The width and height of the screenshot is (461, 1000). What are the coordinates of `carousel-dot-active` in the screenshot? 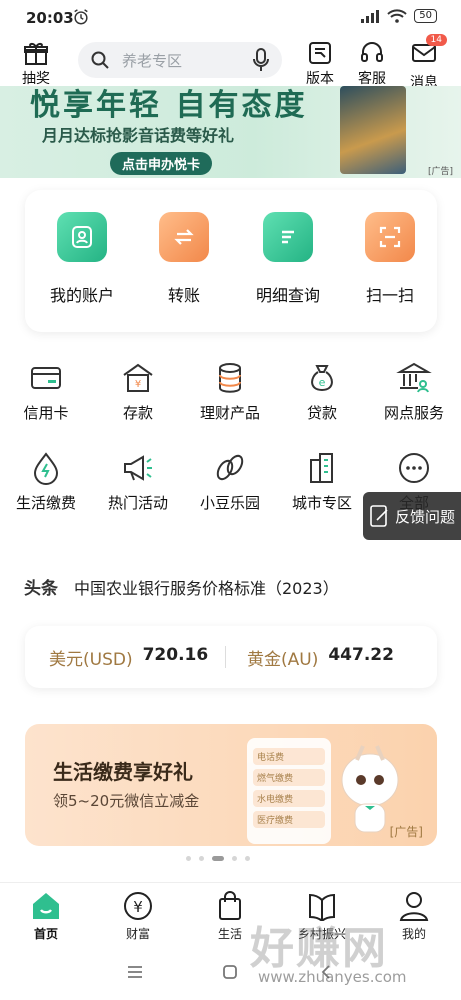 It's located at (218, 858).